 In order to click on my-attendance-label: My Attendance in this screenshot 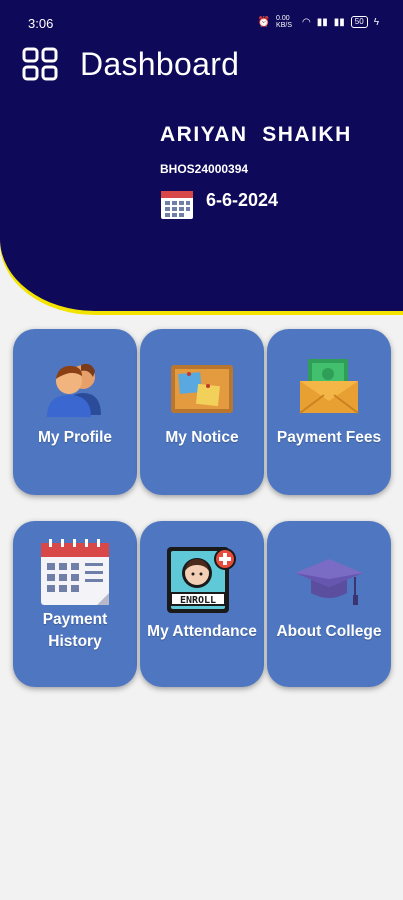, I will do `click(202, 631)`.